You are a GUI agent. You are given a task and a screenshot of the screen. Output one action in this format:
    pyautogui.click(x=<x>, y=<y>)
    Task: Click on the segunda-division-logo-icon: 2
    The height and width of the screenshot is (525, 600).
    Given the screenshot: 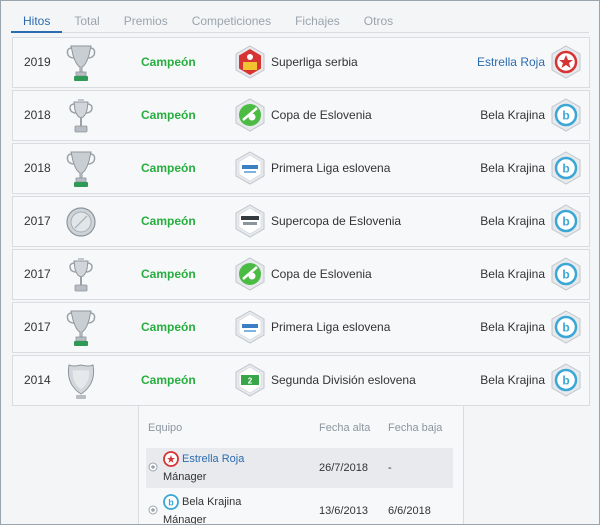 What is the action you would take?
    pyautogui.click(x=250, y=380)
    